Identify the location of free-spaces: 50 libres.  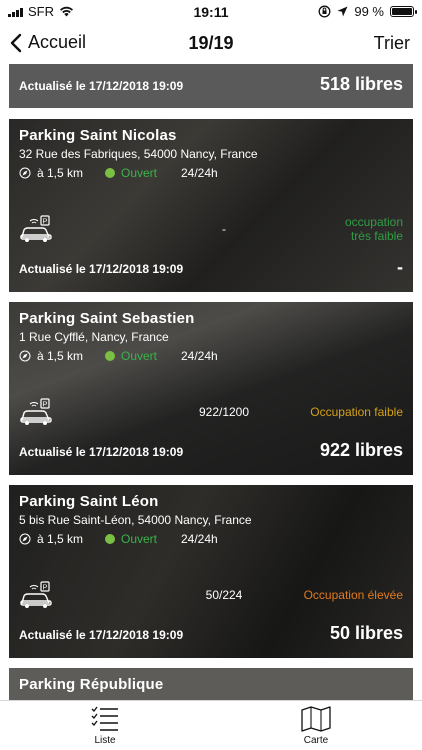
(366, 633).